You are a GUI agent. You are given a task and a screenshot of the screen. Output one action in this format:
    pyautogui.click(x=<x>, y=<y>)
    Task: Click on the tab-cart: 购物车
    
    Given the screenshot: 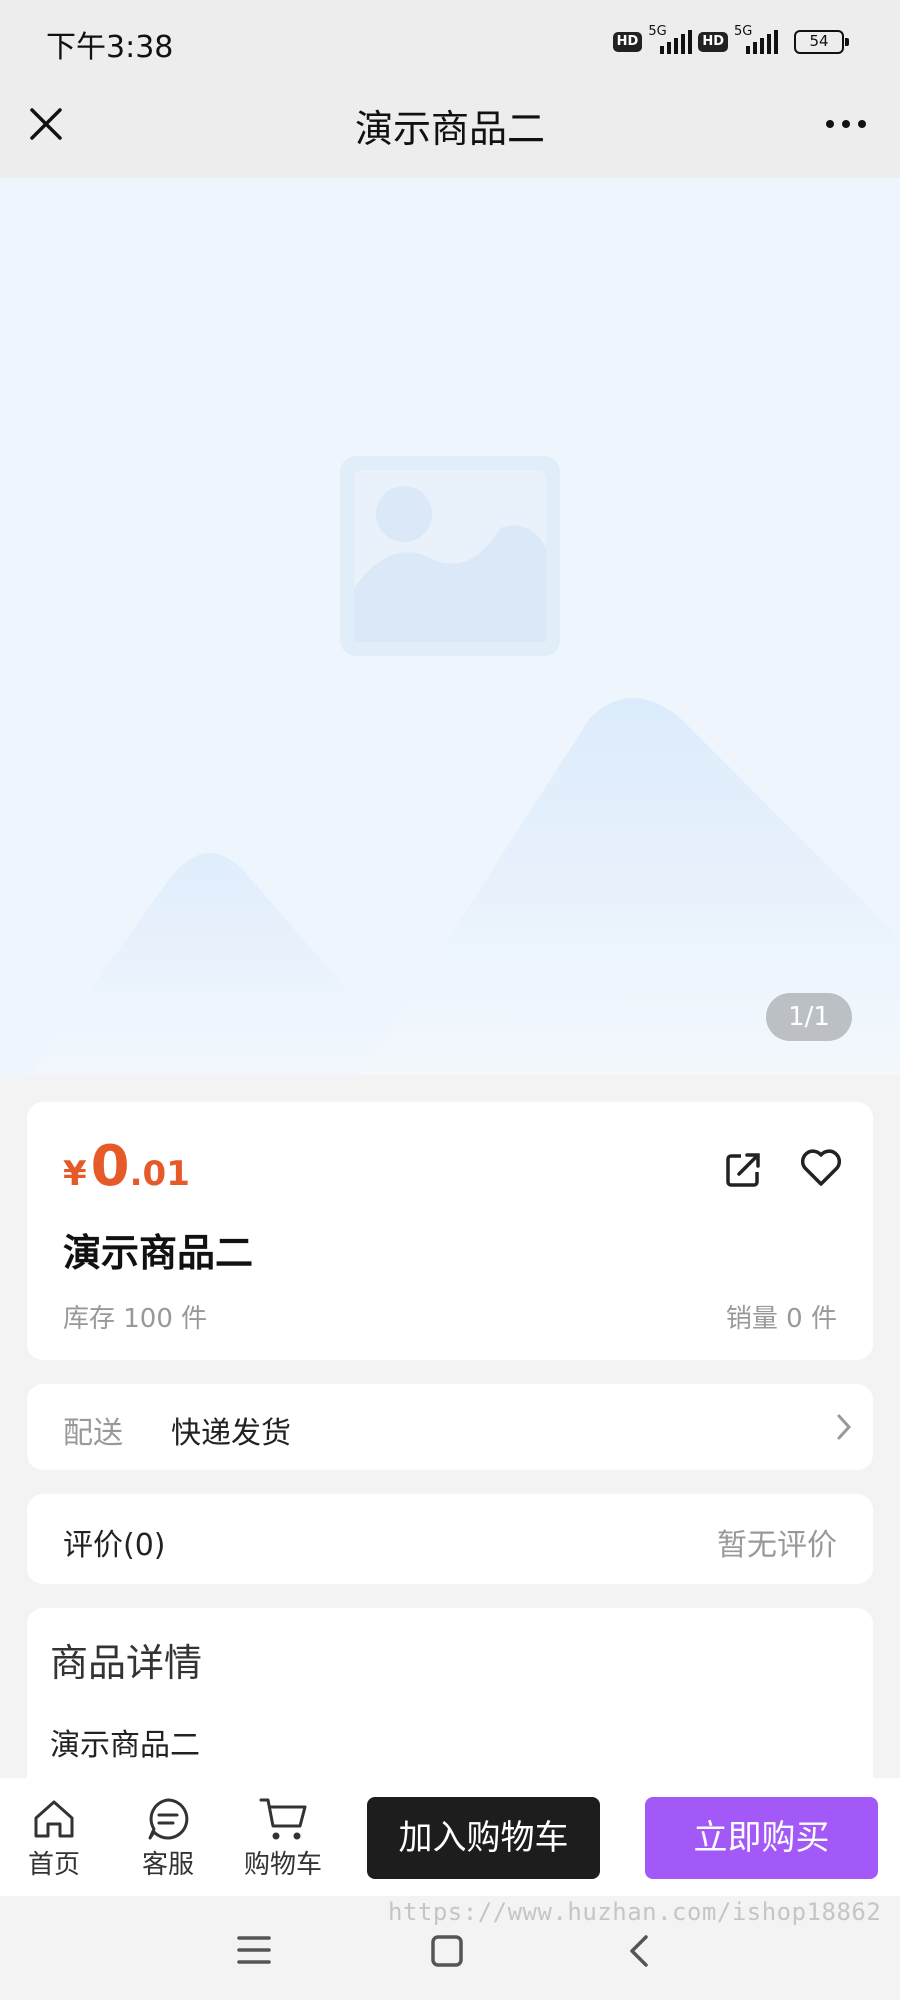 What is the action you would take?
    pyautogui.click(x=283, y=1838)
    